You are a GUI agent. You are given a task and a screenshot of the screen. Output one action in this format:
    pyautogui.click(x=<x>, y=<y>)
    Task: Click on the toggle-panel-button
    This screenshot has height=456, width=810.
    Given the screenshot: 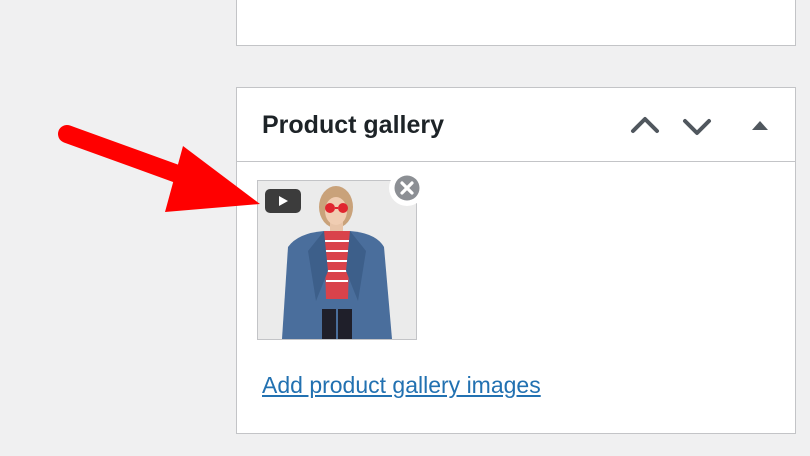 What is the action you would take?
    pyautogui.click(x=760, y=126)
    